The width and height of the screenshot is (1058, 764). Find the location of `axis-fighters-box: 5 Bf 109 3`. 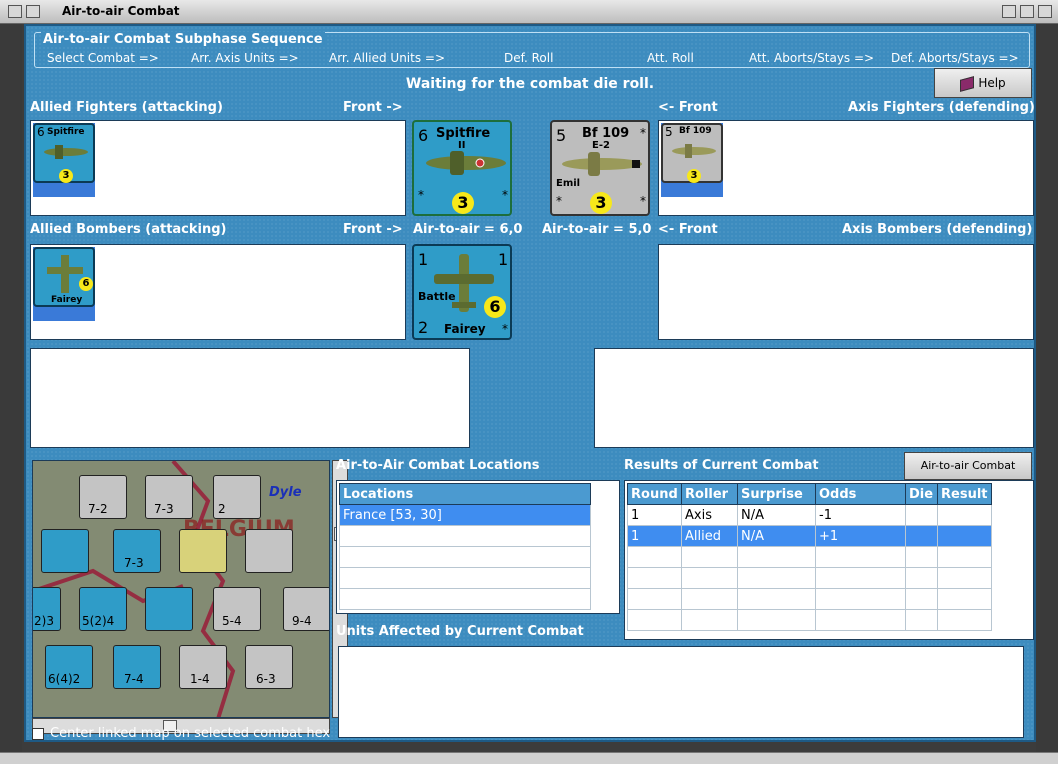

axis-fighters-box: 5 Bf 109 3 is located at coordinates (846, 168).